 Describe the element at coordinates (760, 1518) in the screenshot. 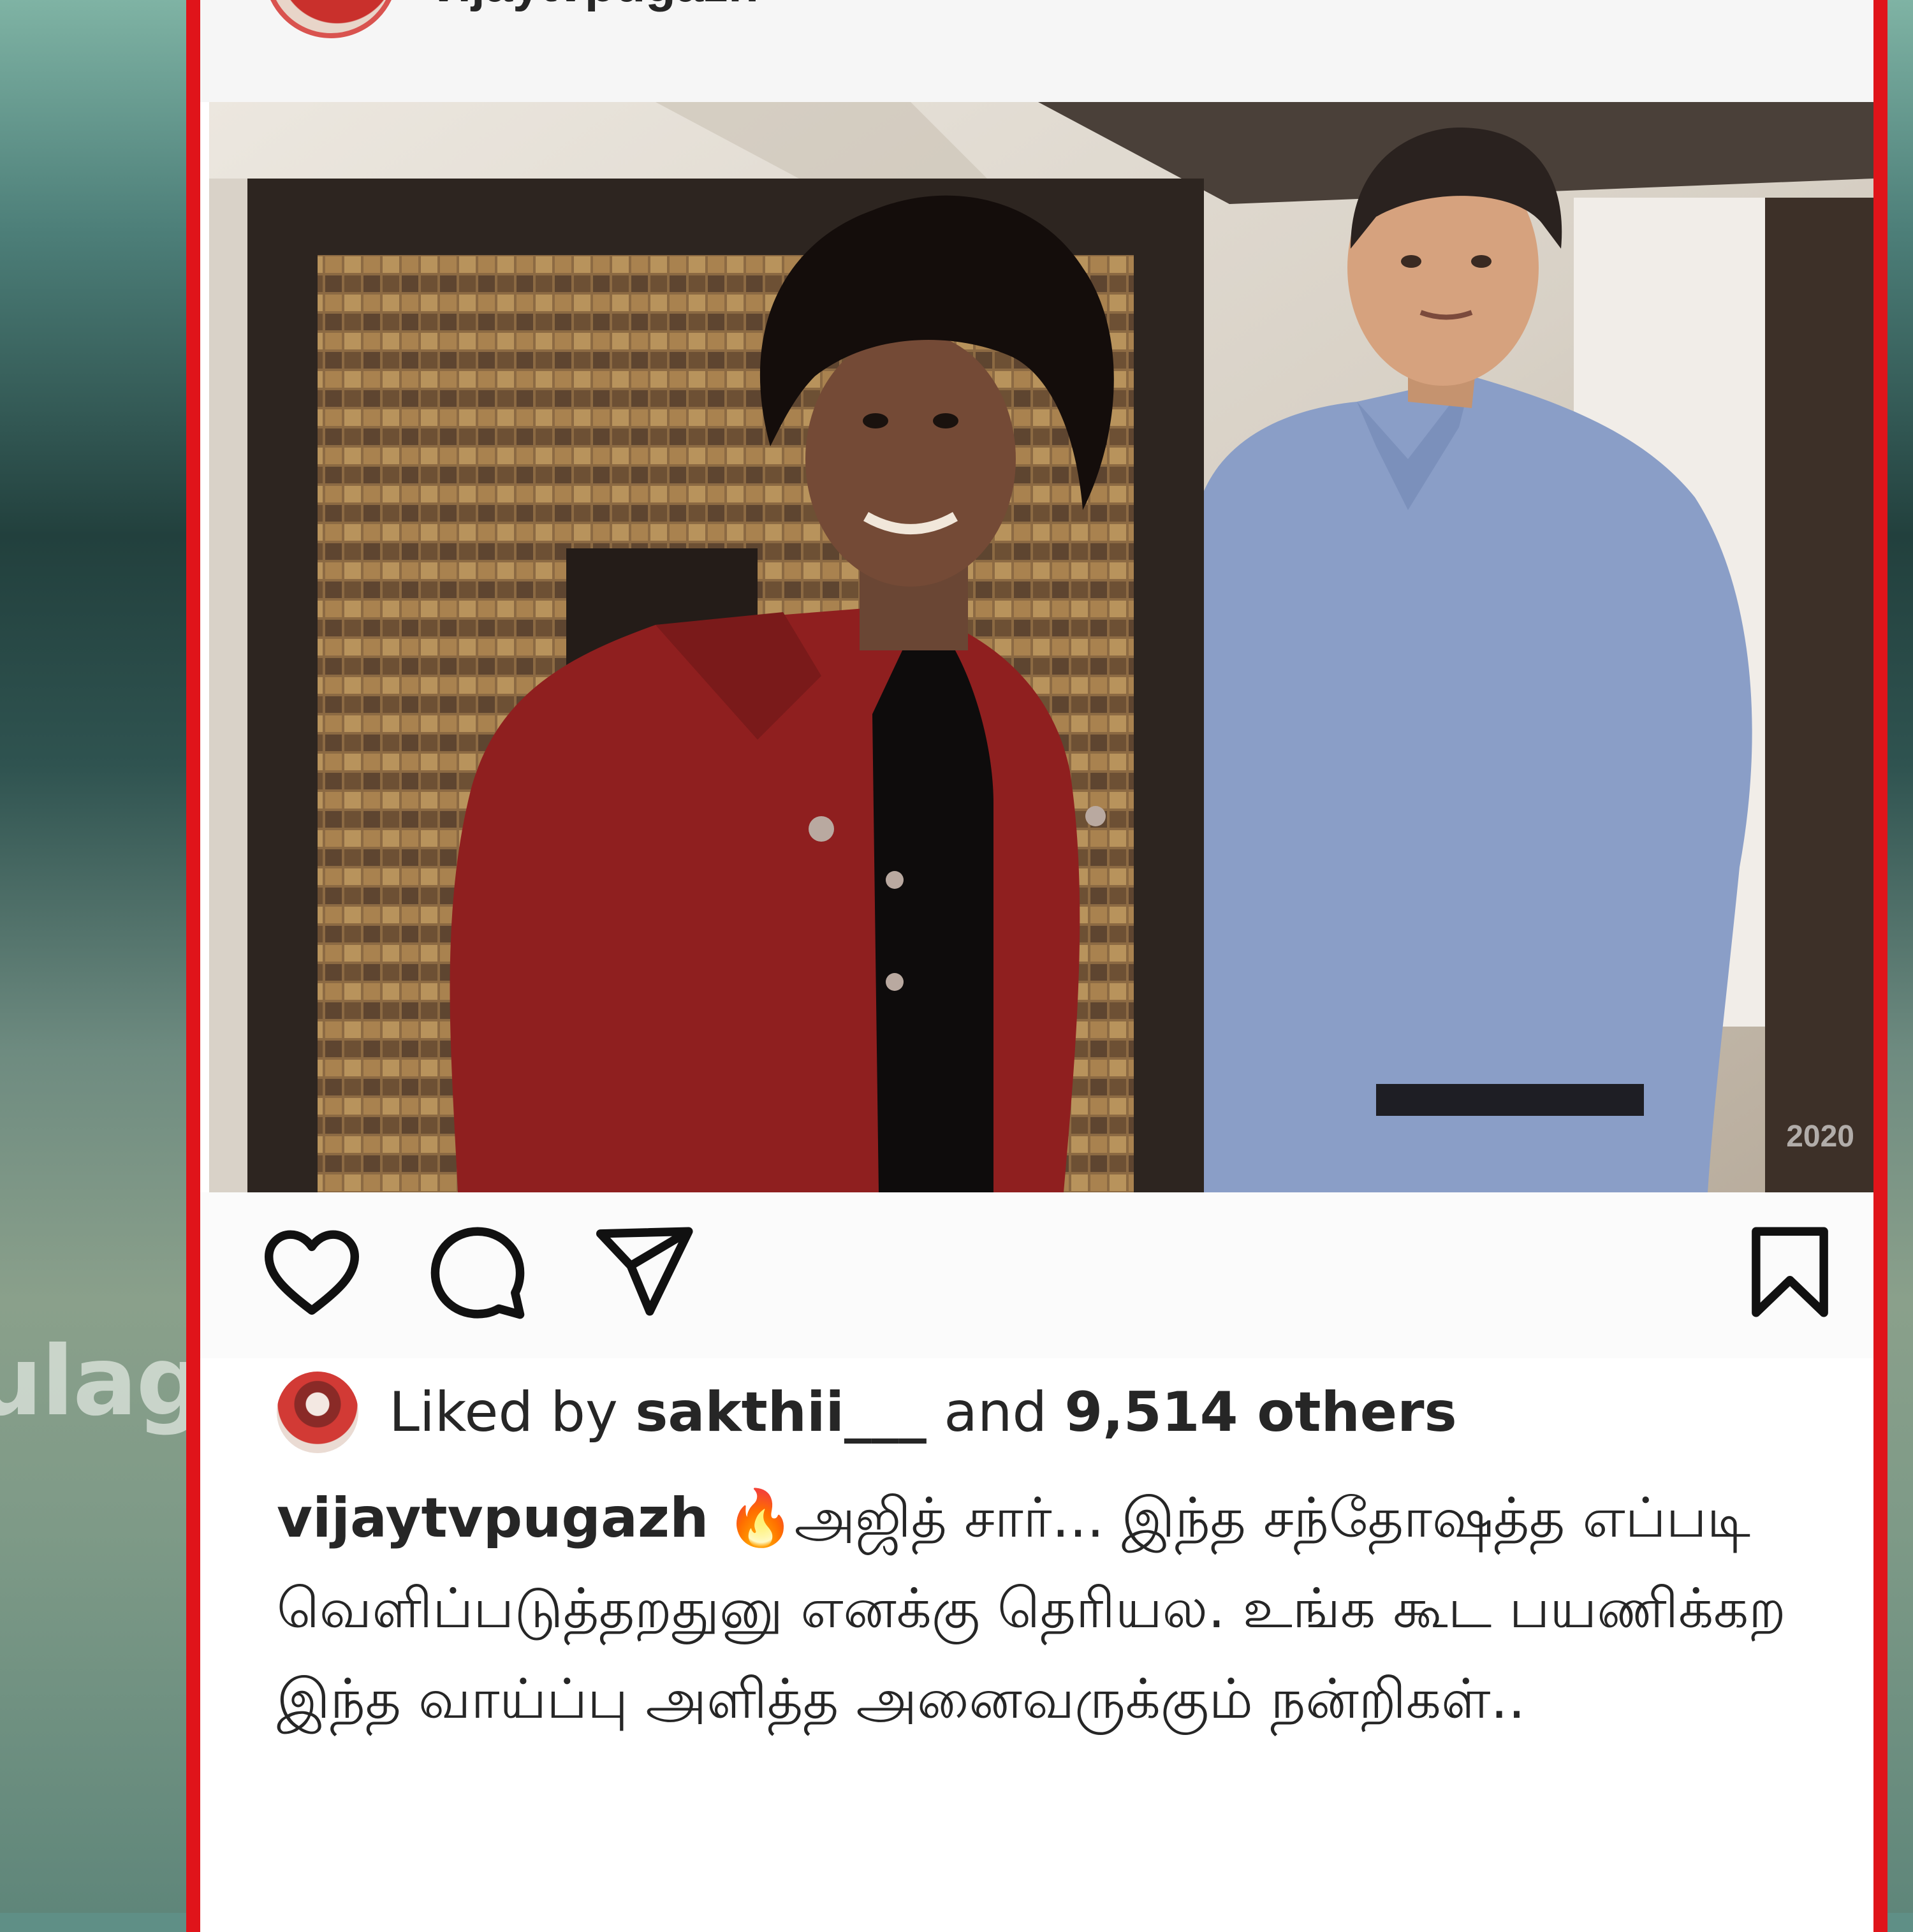

I see `fire-emoji-icon: 🔥` at that location.